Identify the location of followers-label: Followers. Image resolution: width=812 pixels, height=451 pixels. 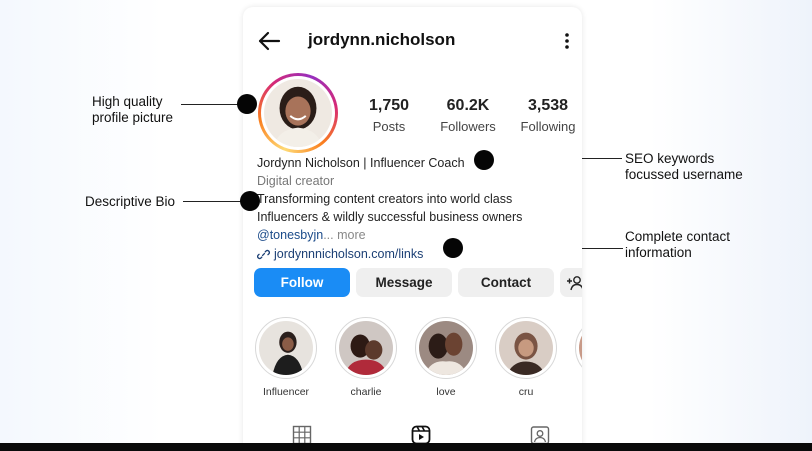
(468, 126).